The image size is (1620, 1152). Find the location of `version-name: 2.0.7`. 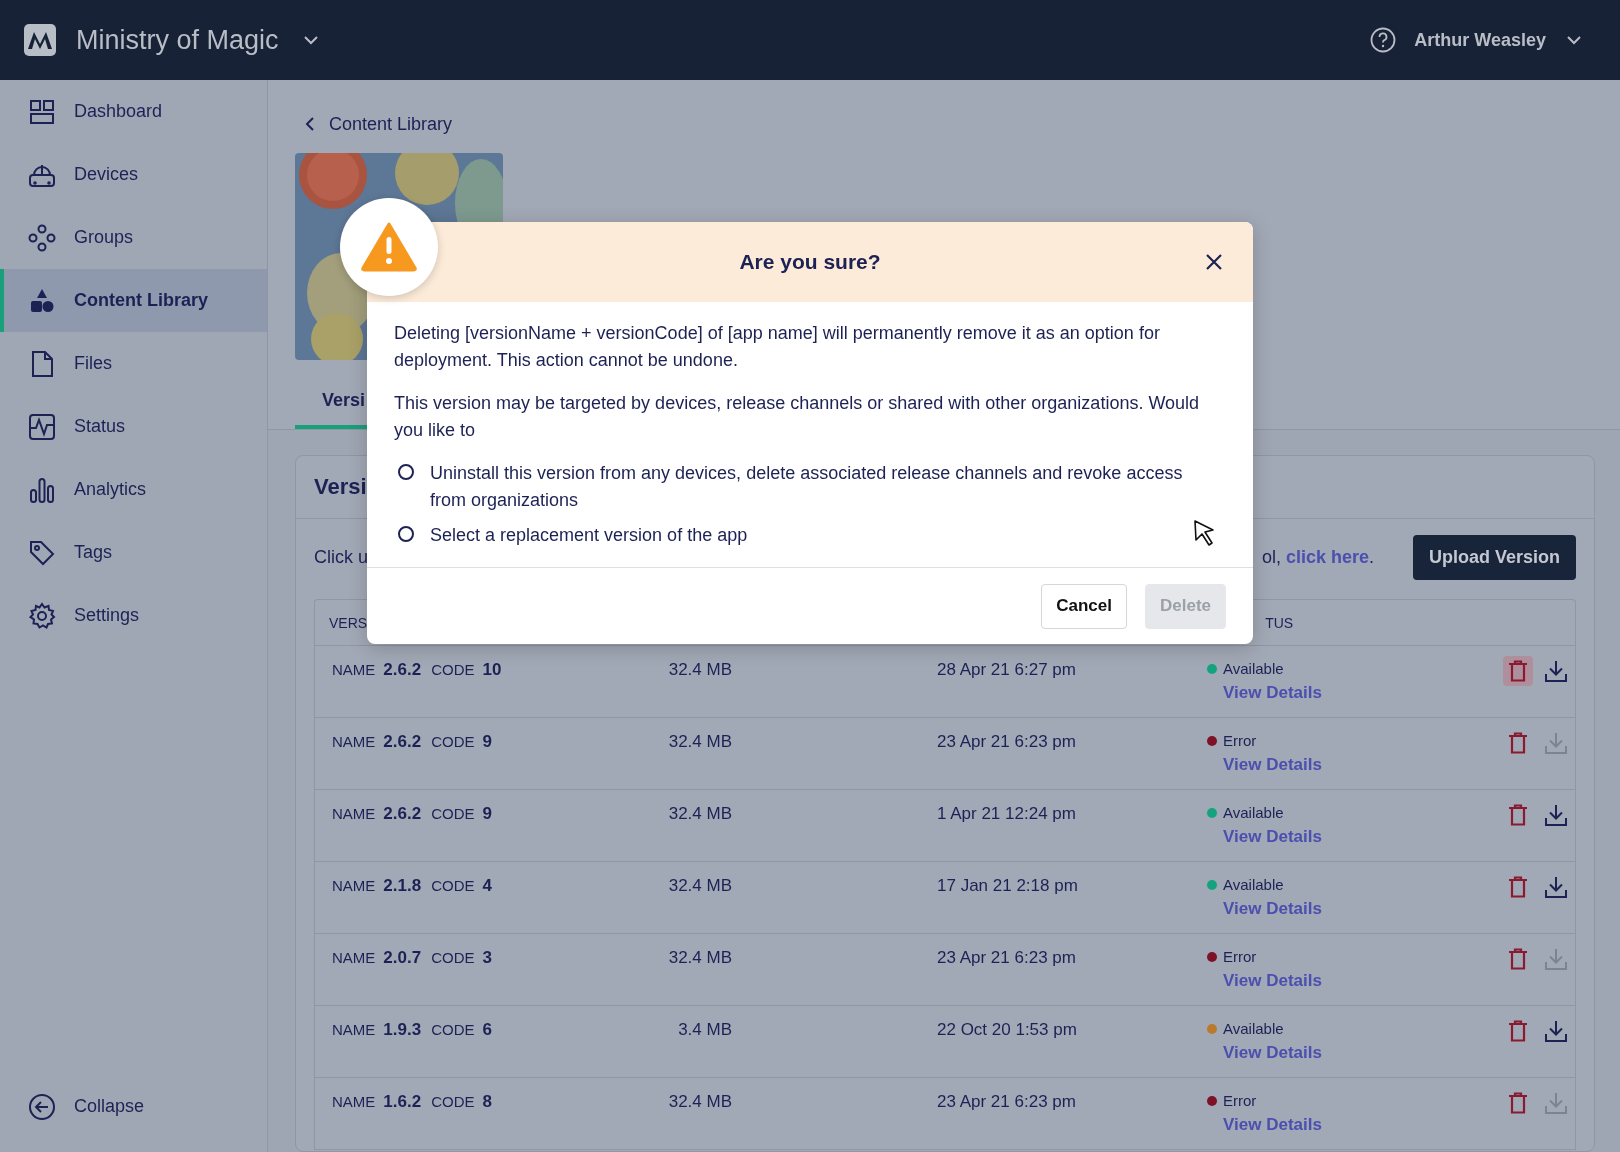

version-name: 2.0.7 is located at coordinates (402, 958).